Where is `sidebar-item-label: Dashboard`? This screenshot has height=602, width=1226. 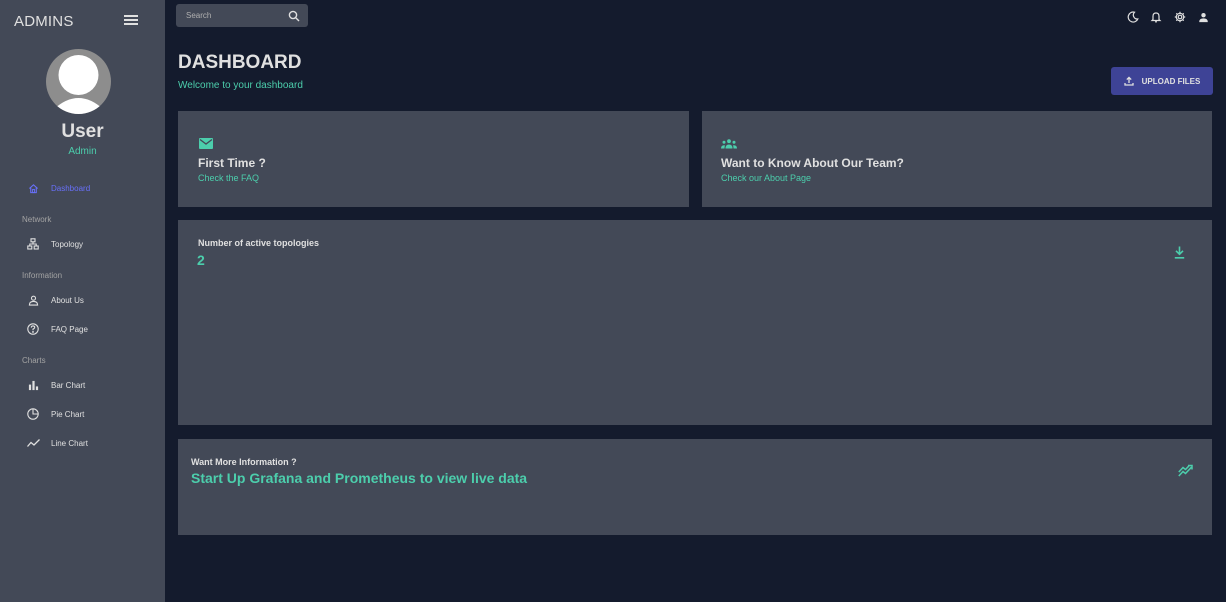
sidebar-item-label: Dashboard is located at coordinates (71, 188).